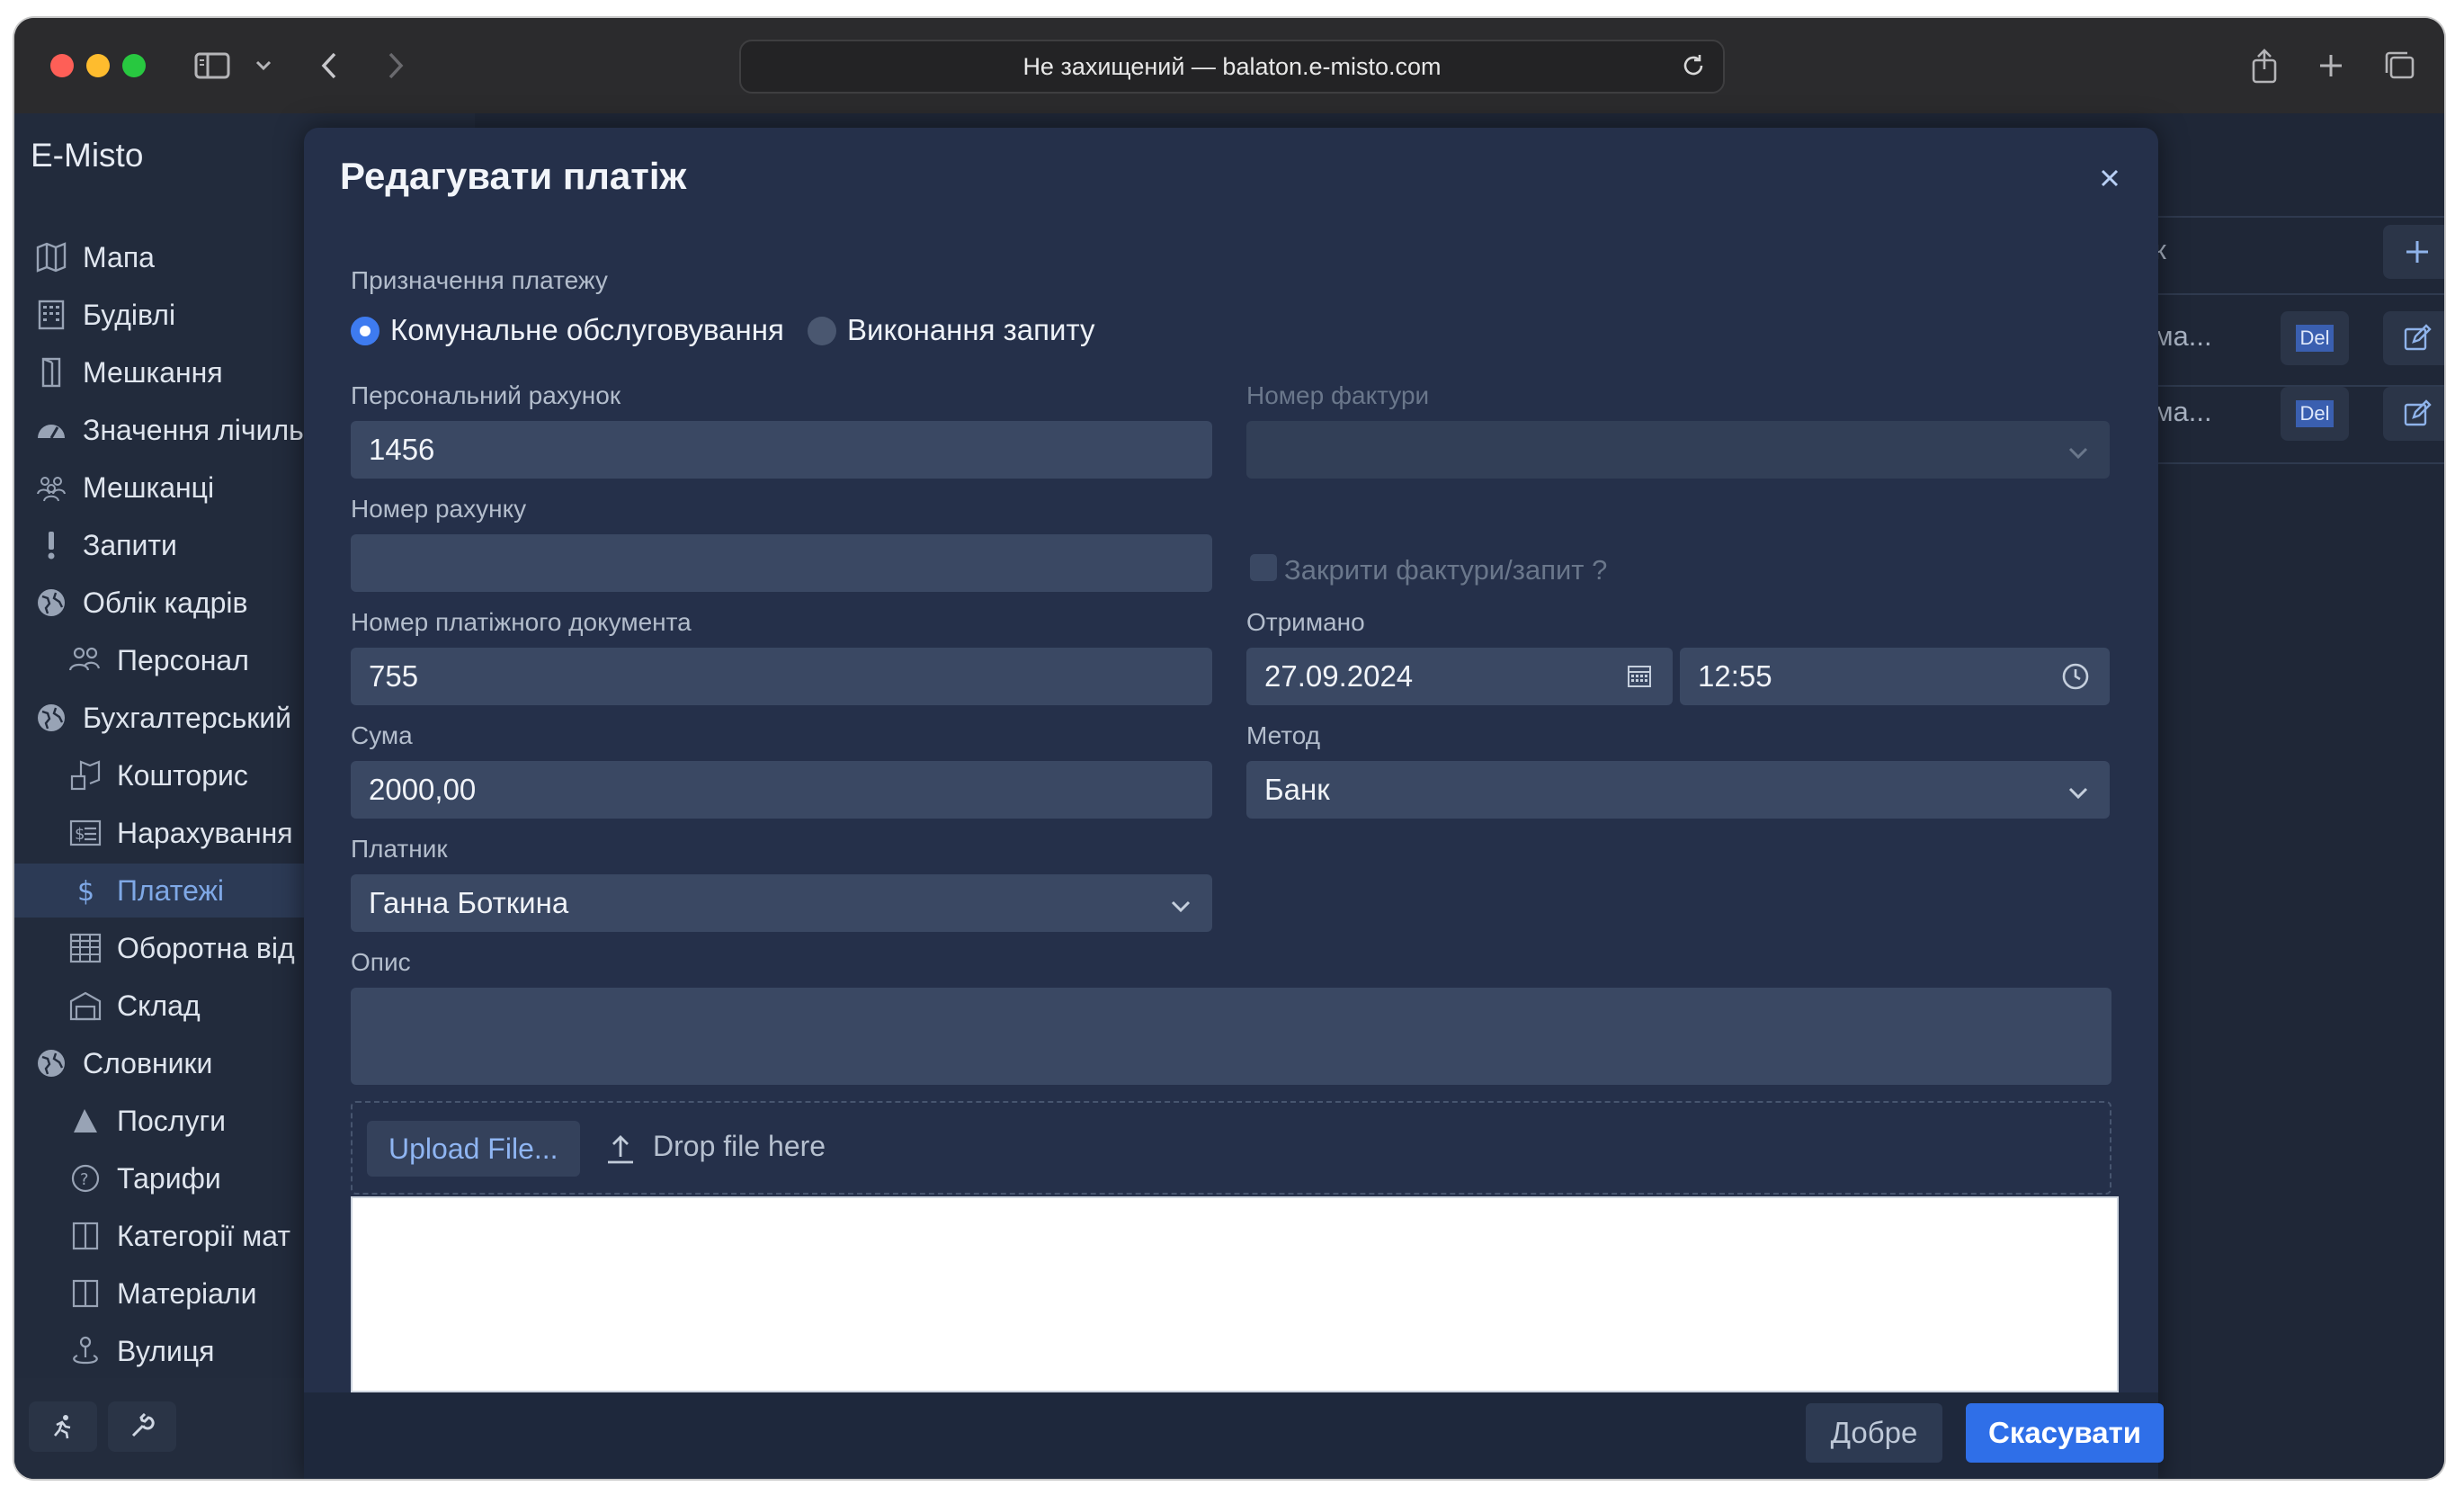 The image size is (2464, 1504). I want to click on warehouse-icon, so click(85, 1005).